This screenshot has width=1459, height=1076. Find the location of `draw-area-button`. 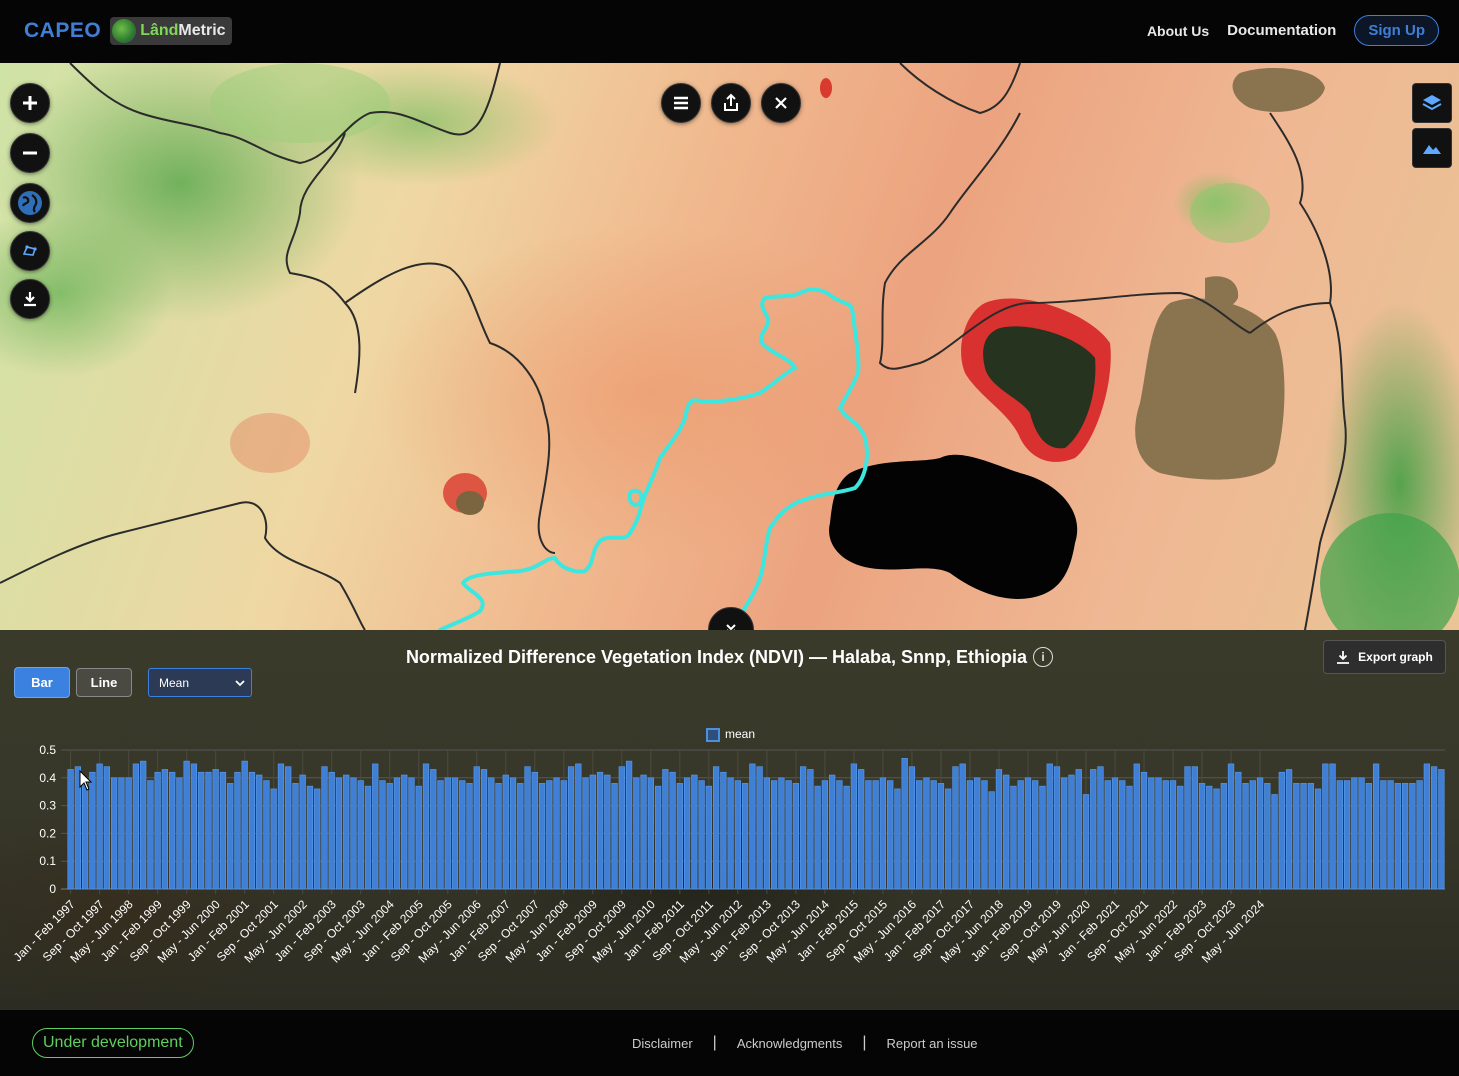

draw-area-button is located at coordinates (30, 251).